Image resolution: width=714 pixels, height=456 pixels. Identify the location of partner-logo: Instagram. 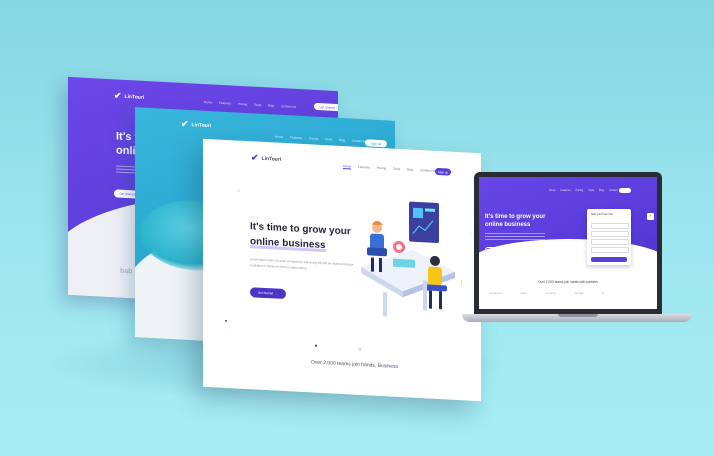
(496, 293).